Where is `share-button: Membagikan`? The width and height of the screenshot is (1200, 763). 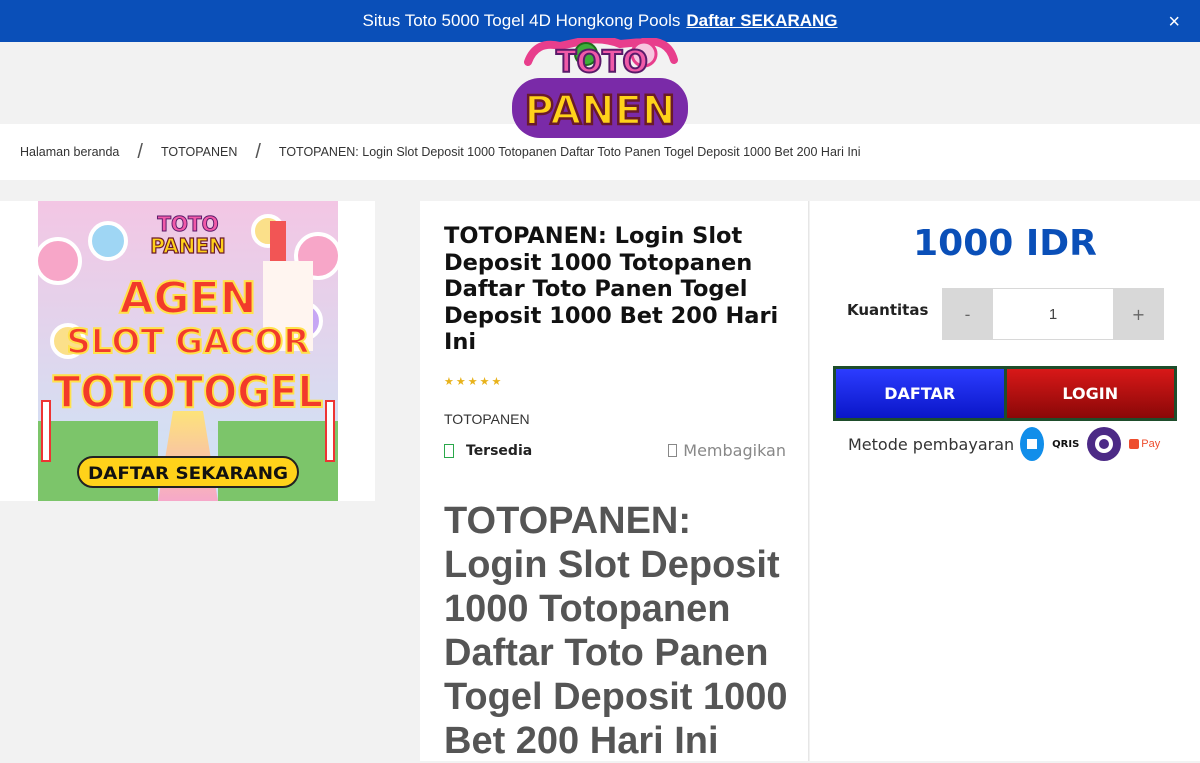 share-button: Membagikan is located at coordinates (727, 450).